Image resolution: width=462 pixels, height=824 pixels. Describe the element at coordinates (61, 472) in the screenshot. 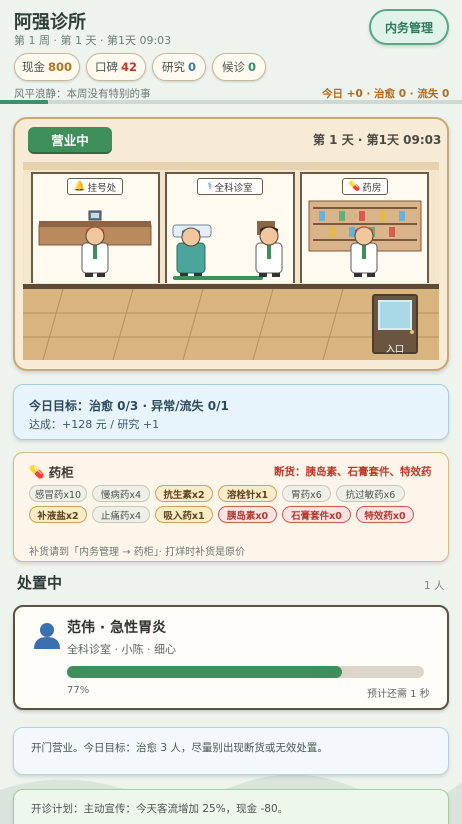

I see `medicine-title-label: 药柜` at that location.